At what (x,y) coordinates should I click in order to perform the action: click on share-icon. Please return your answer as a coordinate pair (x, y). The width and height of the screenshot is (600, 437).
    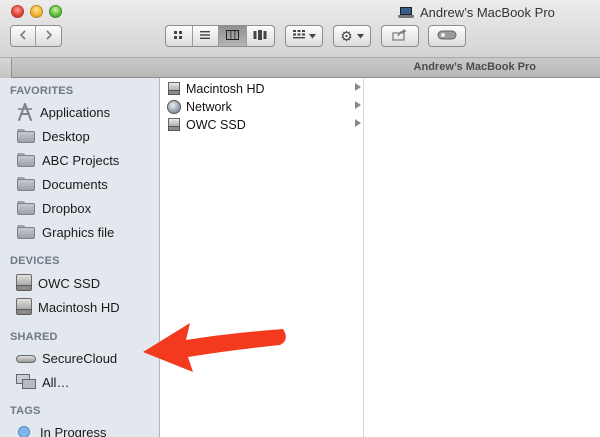
    Looking at the image, I should click on (400, 36).